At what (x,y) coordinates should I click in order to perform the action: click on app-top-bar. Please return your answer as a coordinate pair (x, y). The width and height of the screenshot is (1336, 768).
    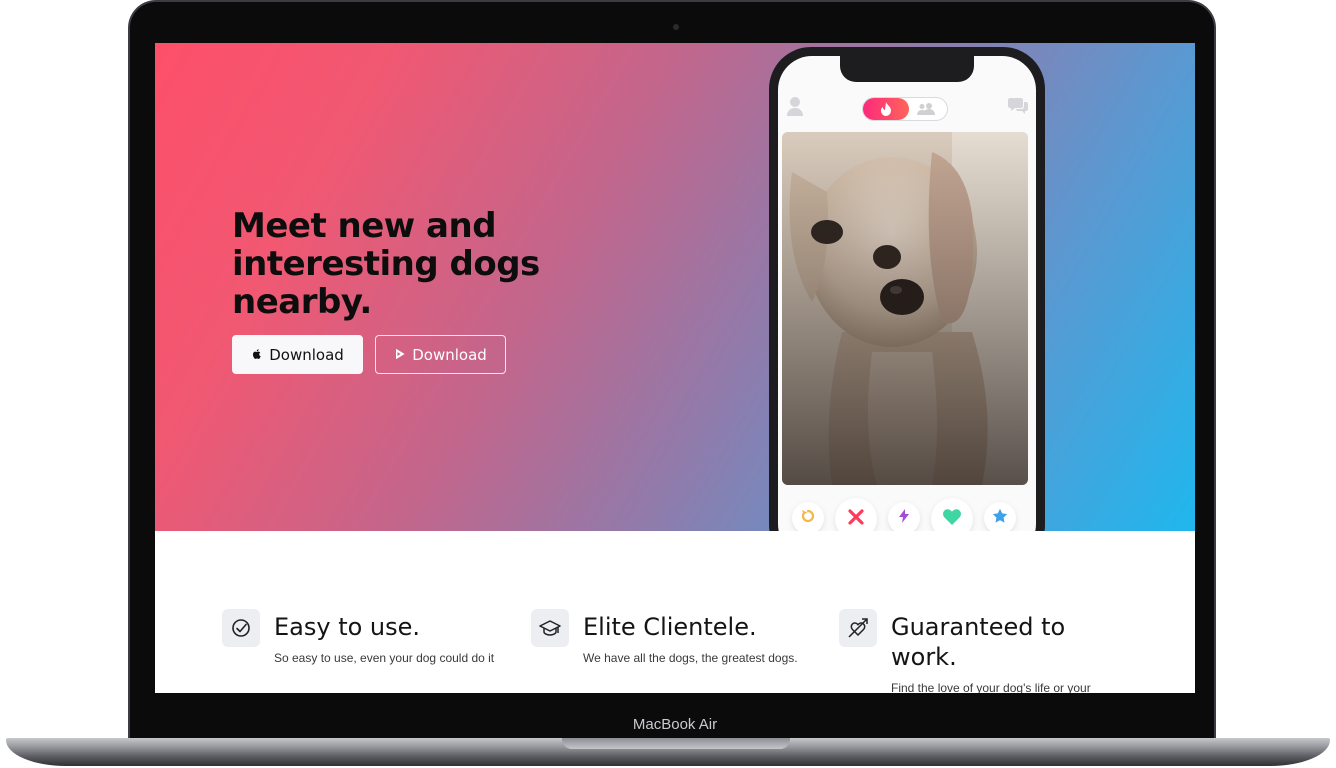
    Looking at the image, I should click on (907, 108).